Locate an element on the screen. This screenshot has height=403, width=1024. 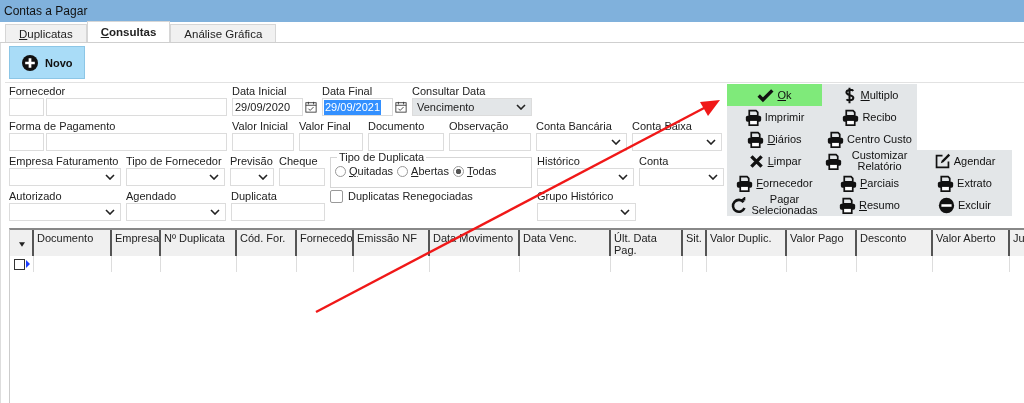
row-checkbox is located at coordinates (19, 264).